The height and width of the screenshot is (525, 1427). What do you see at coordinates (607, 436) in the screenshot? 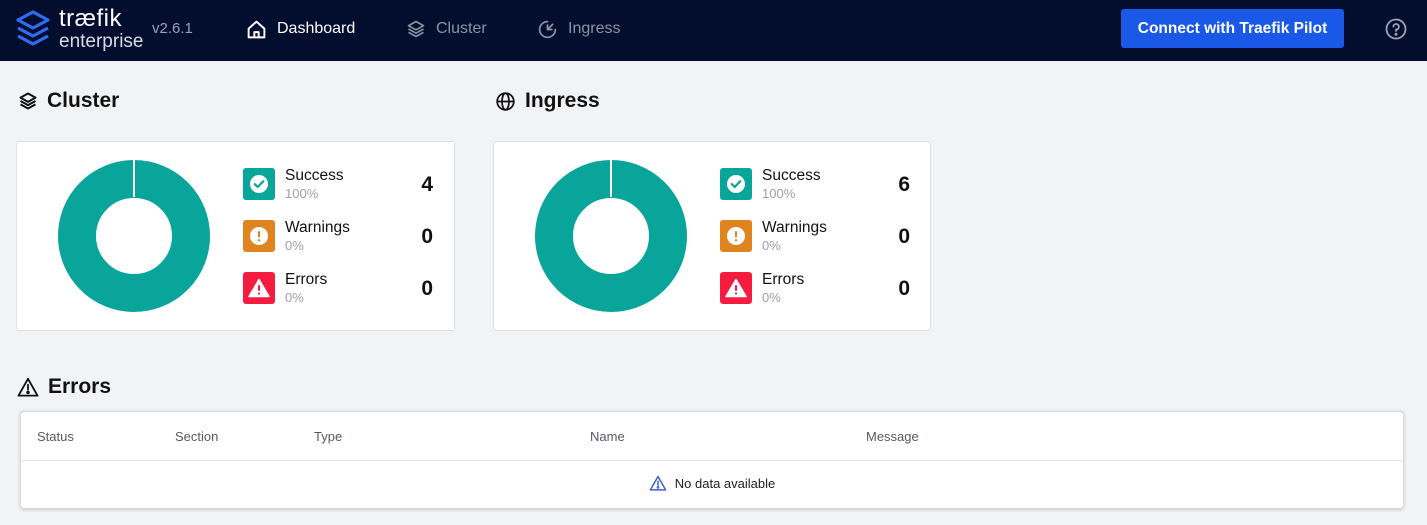
I see `column-header-name: Name` at bounding box center [607, 436].